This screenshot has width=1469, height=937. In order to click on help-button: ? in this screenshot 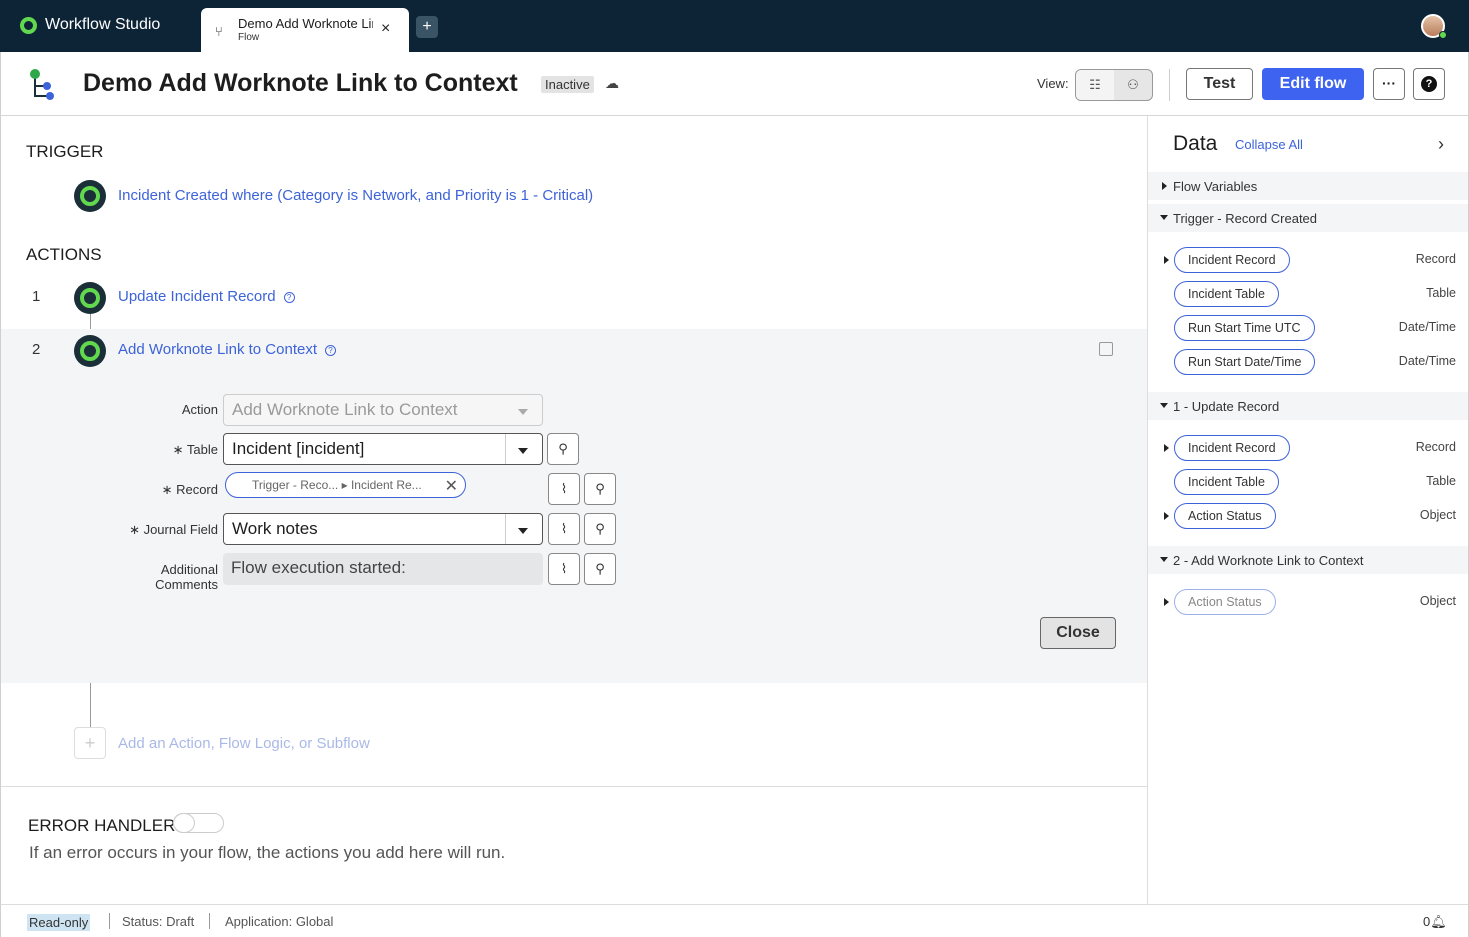, I will do `click(1429, 84)`.